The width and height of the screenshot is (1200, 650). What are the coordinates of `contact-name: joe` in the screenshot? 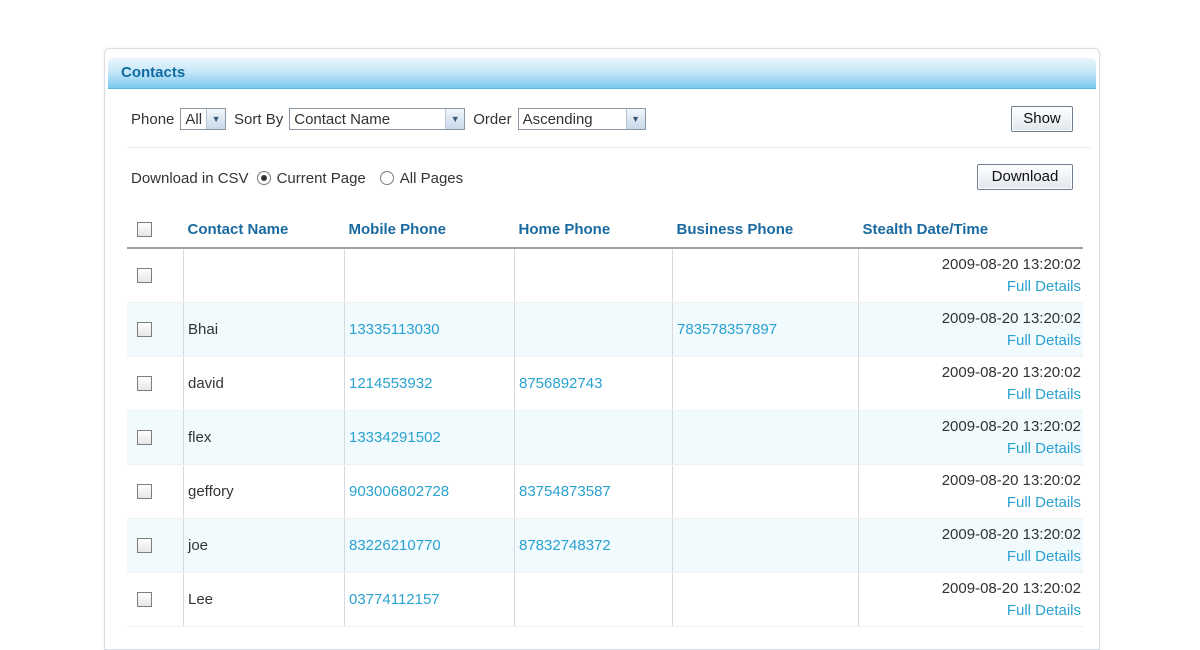 It's located at (264, 545).